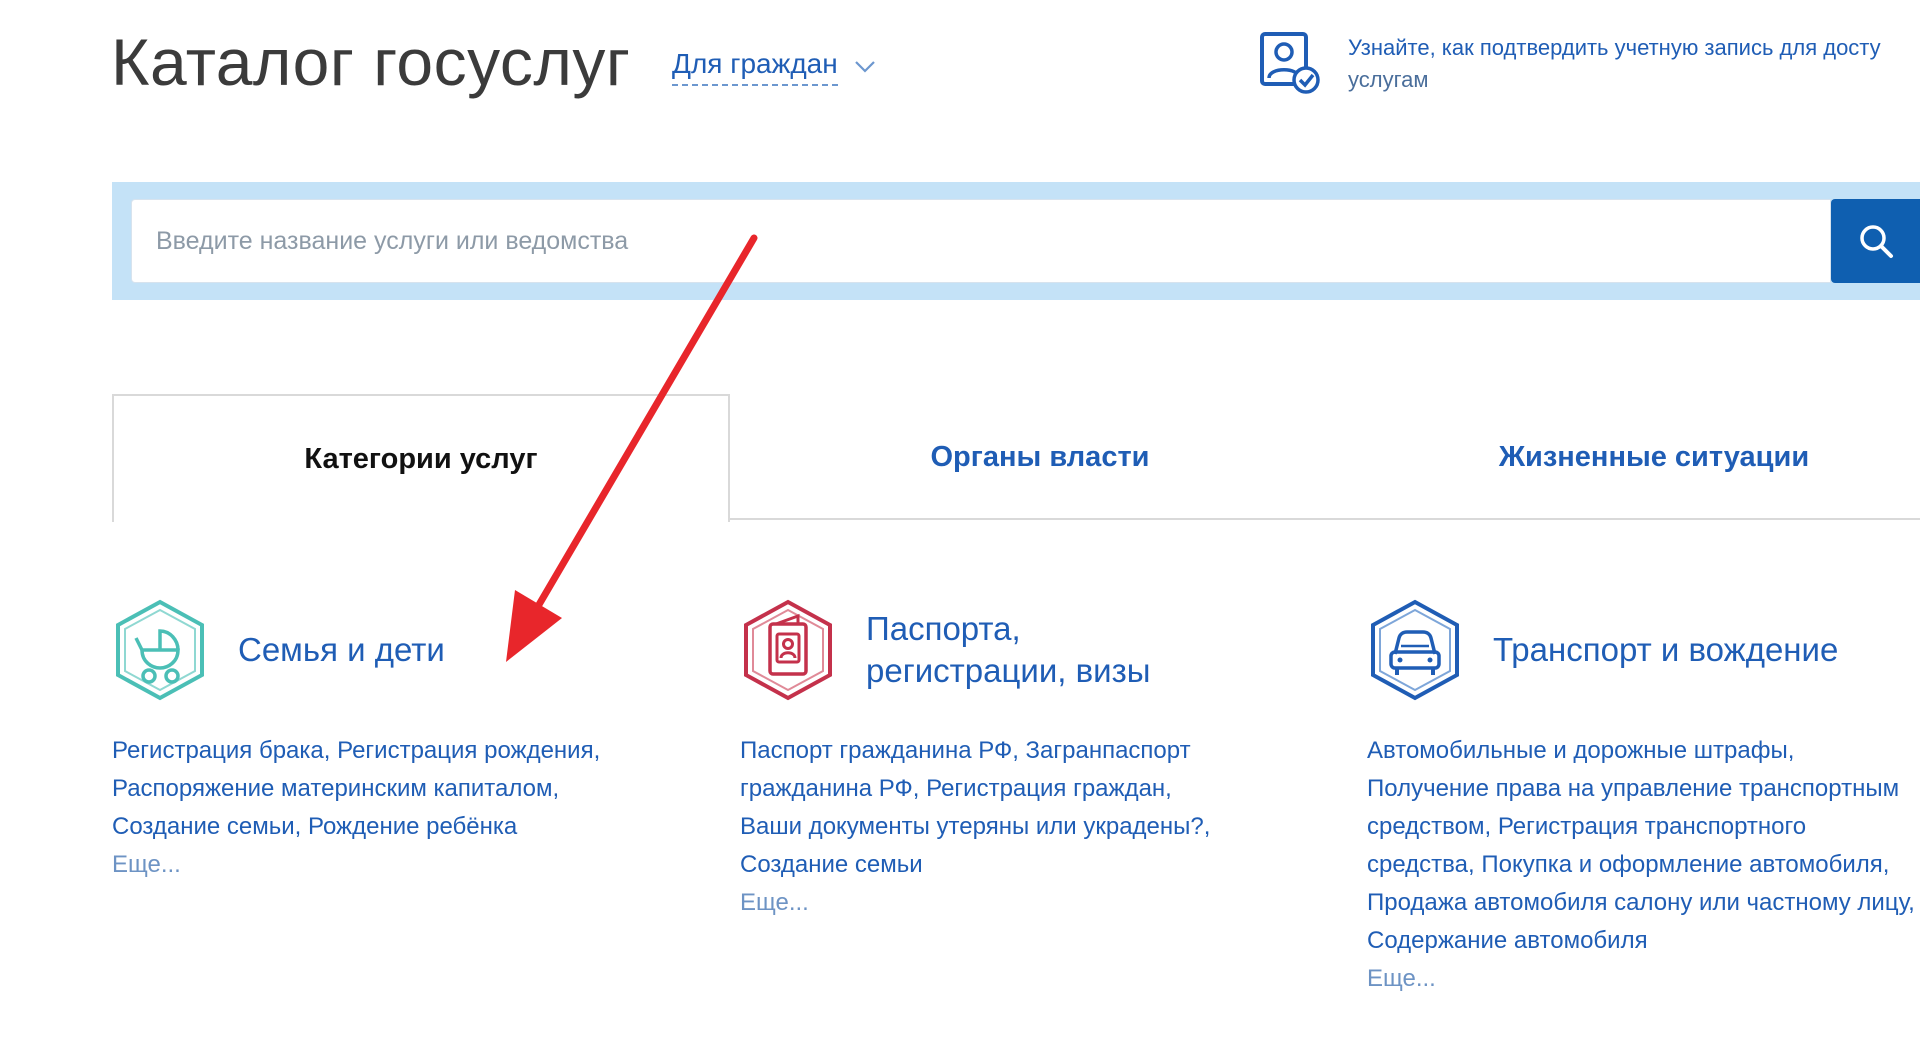  Describe the element at coordinates (755, 67) in the screenshot. I see `audience-label: Для граждан` at that location.